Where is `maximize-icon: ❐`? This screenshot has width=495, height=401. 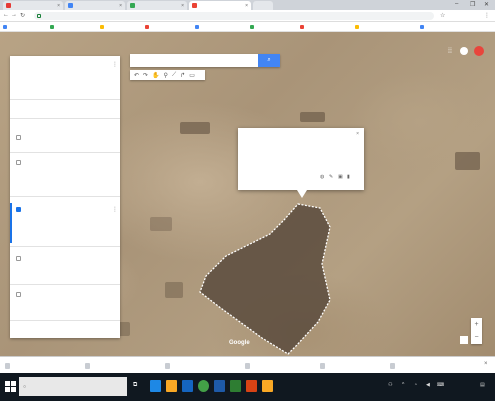
maximize-icon: ❐ is located at coordinates (472, 4).